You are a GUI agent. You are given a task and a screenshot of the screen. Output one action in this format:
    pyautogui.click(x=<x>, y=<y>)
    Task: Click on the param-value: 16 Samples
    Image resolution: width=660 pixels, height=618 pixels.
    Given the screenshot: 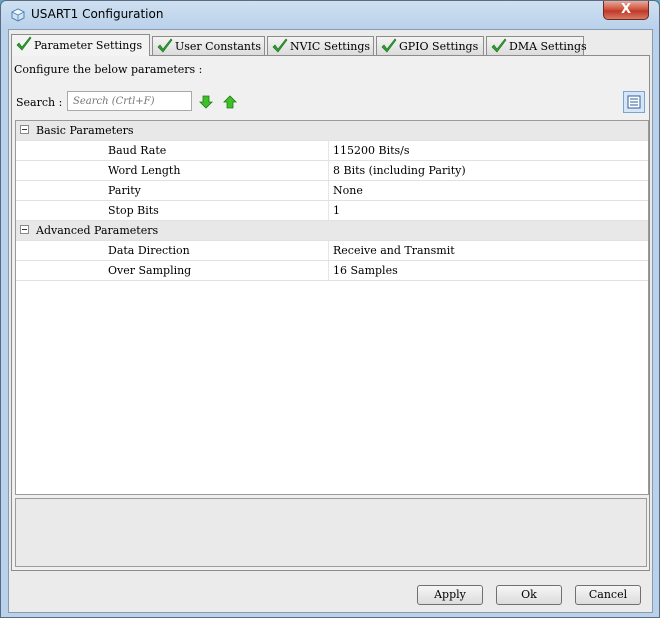 What is the action you would take?
    pyautogui.click(x=365, y=270)
    